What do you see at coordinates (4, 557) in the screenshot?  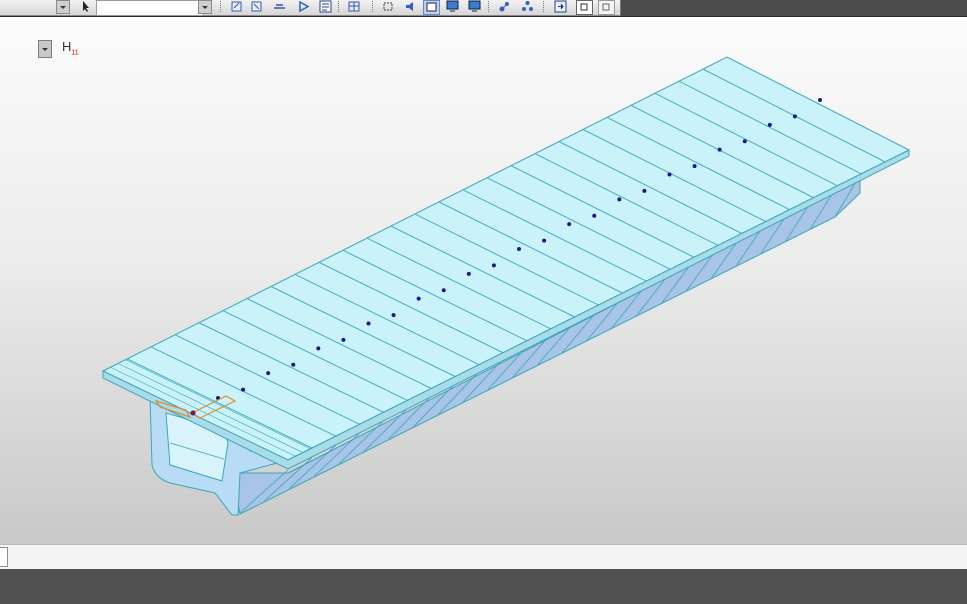 I see `document-tab` at bounding box center [4, 557].